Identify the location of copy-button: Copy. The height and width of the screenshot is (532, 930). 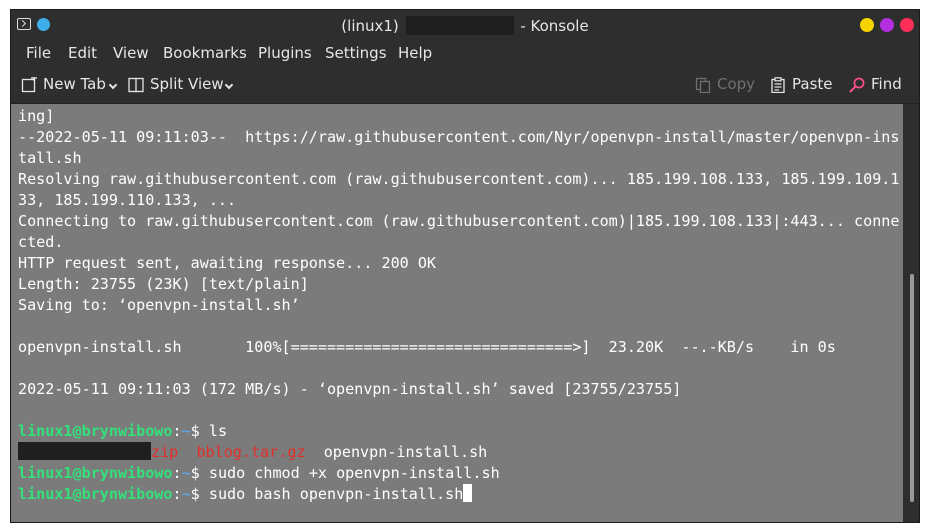
(725, 86).